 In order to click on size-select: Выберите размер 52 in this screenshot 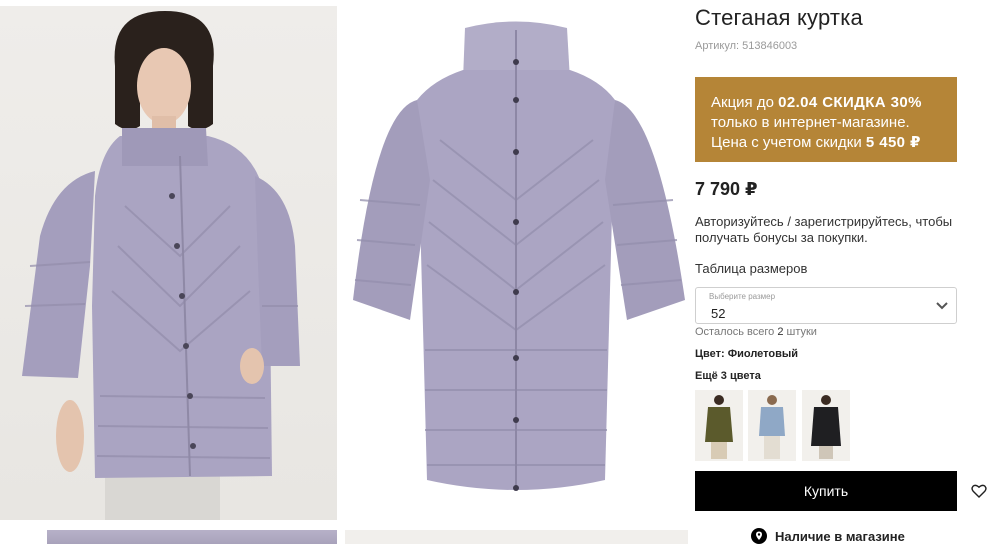, I will do `click(826, 305)`.